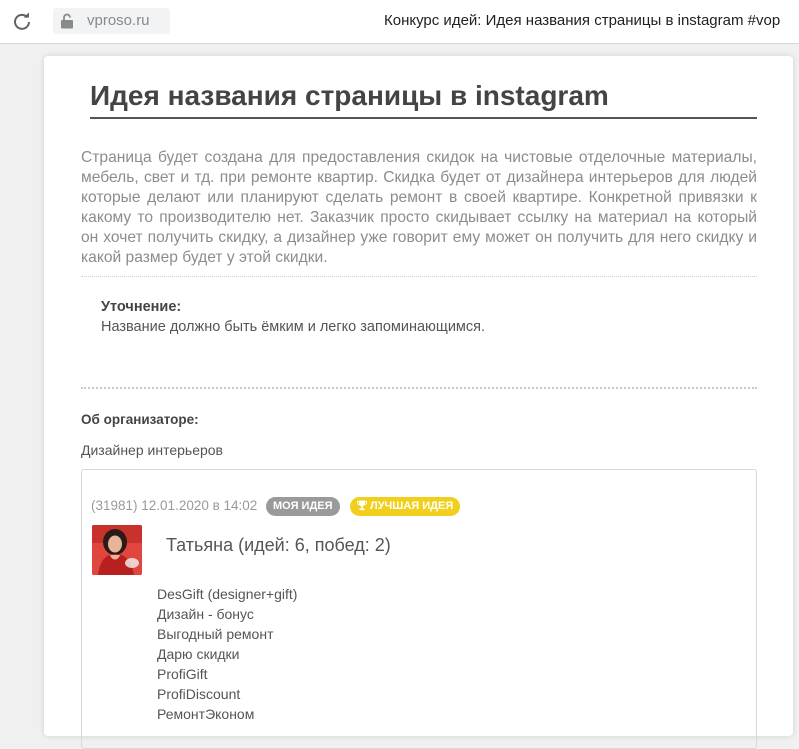 This screenshot has height=749, width=799. Describe the element at coordinates (141, 307) in the screenshot. I see `clarification-title: Уточнение:` at that location.